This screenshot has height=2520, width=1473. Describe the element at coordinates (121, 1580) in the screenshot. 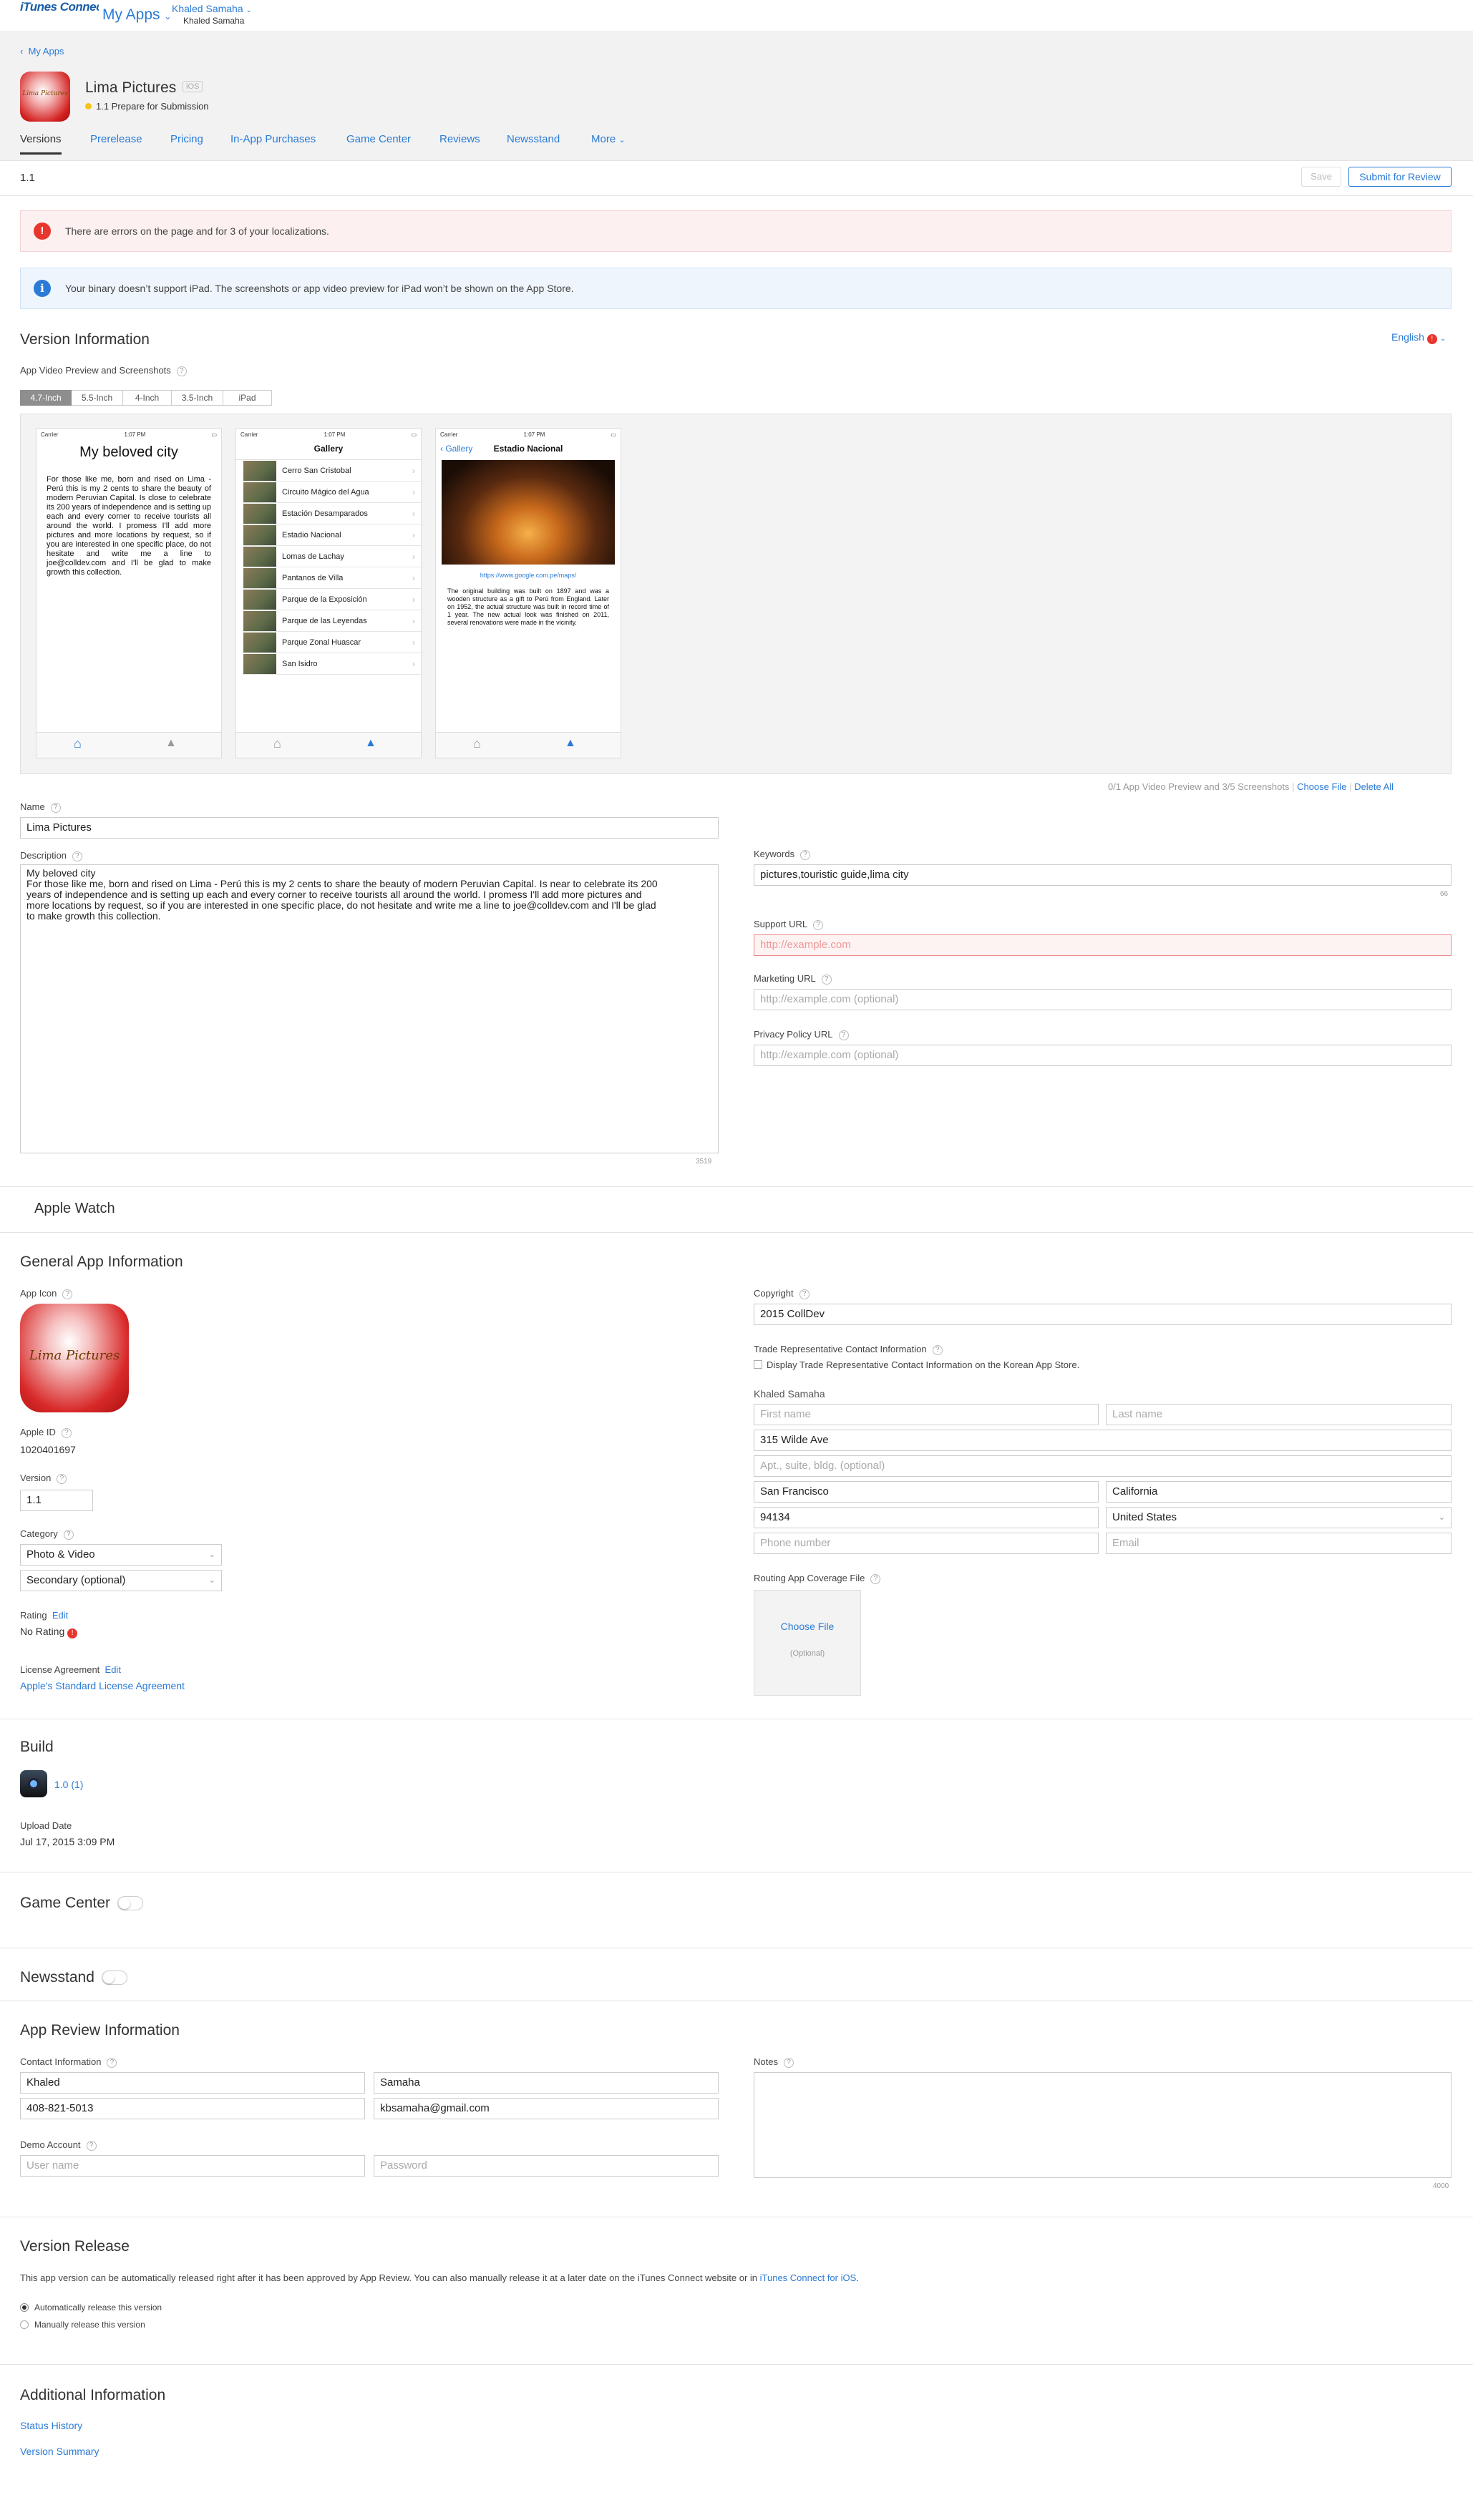

I see `secondary-category-select: Secondary (optional) ⌄` at that location.